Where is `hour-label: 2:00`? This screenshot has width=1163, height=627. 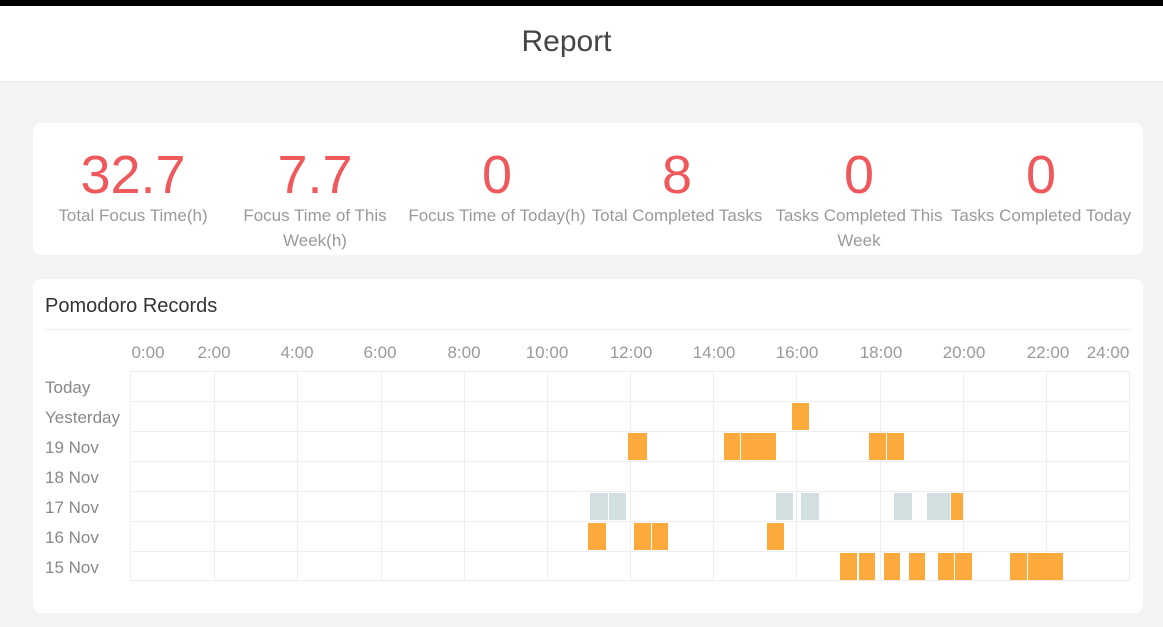 hour-label: 2:00 is located at coordinates (214, 352).